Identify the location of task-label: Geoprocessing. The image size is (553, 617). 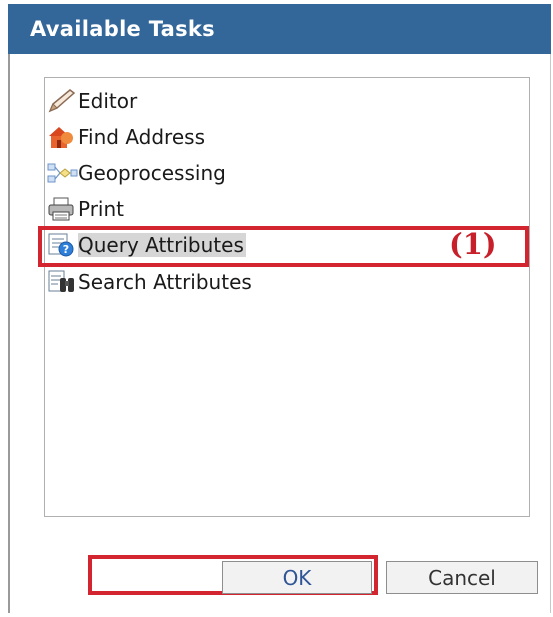
(152, 173).